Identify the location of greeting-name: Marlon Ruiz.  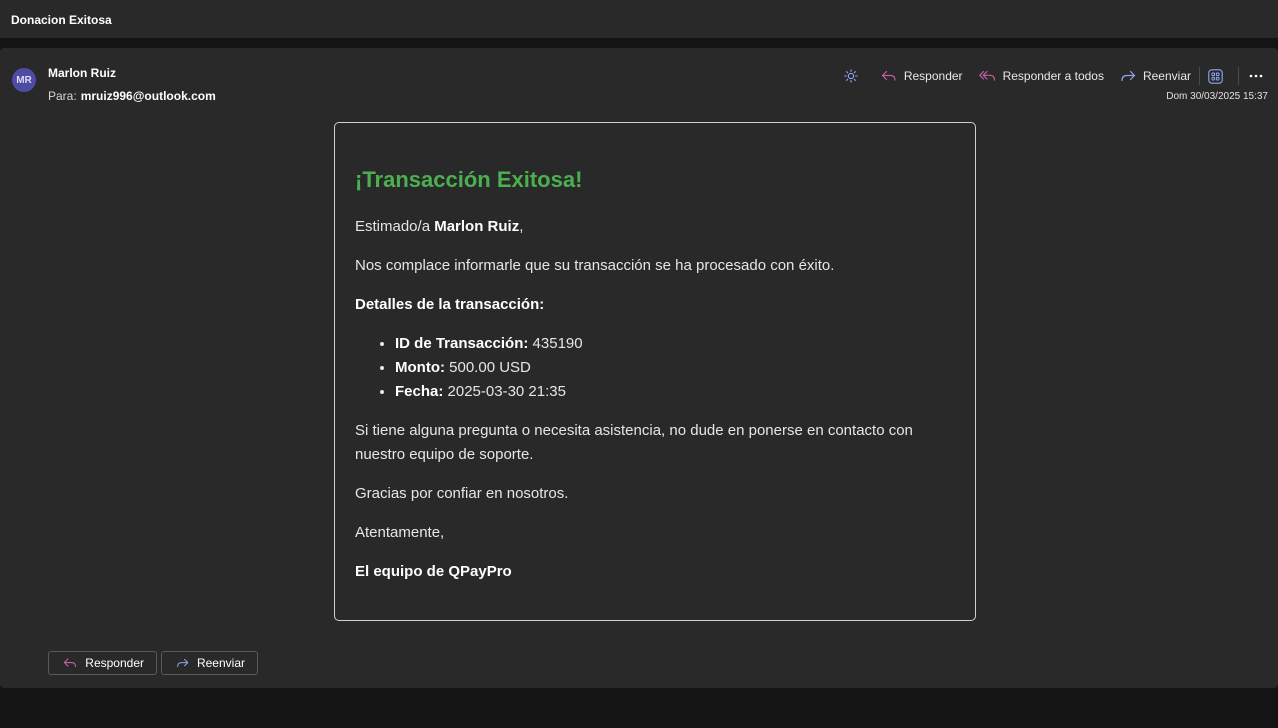
(477, 226).